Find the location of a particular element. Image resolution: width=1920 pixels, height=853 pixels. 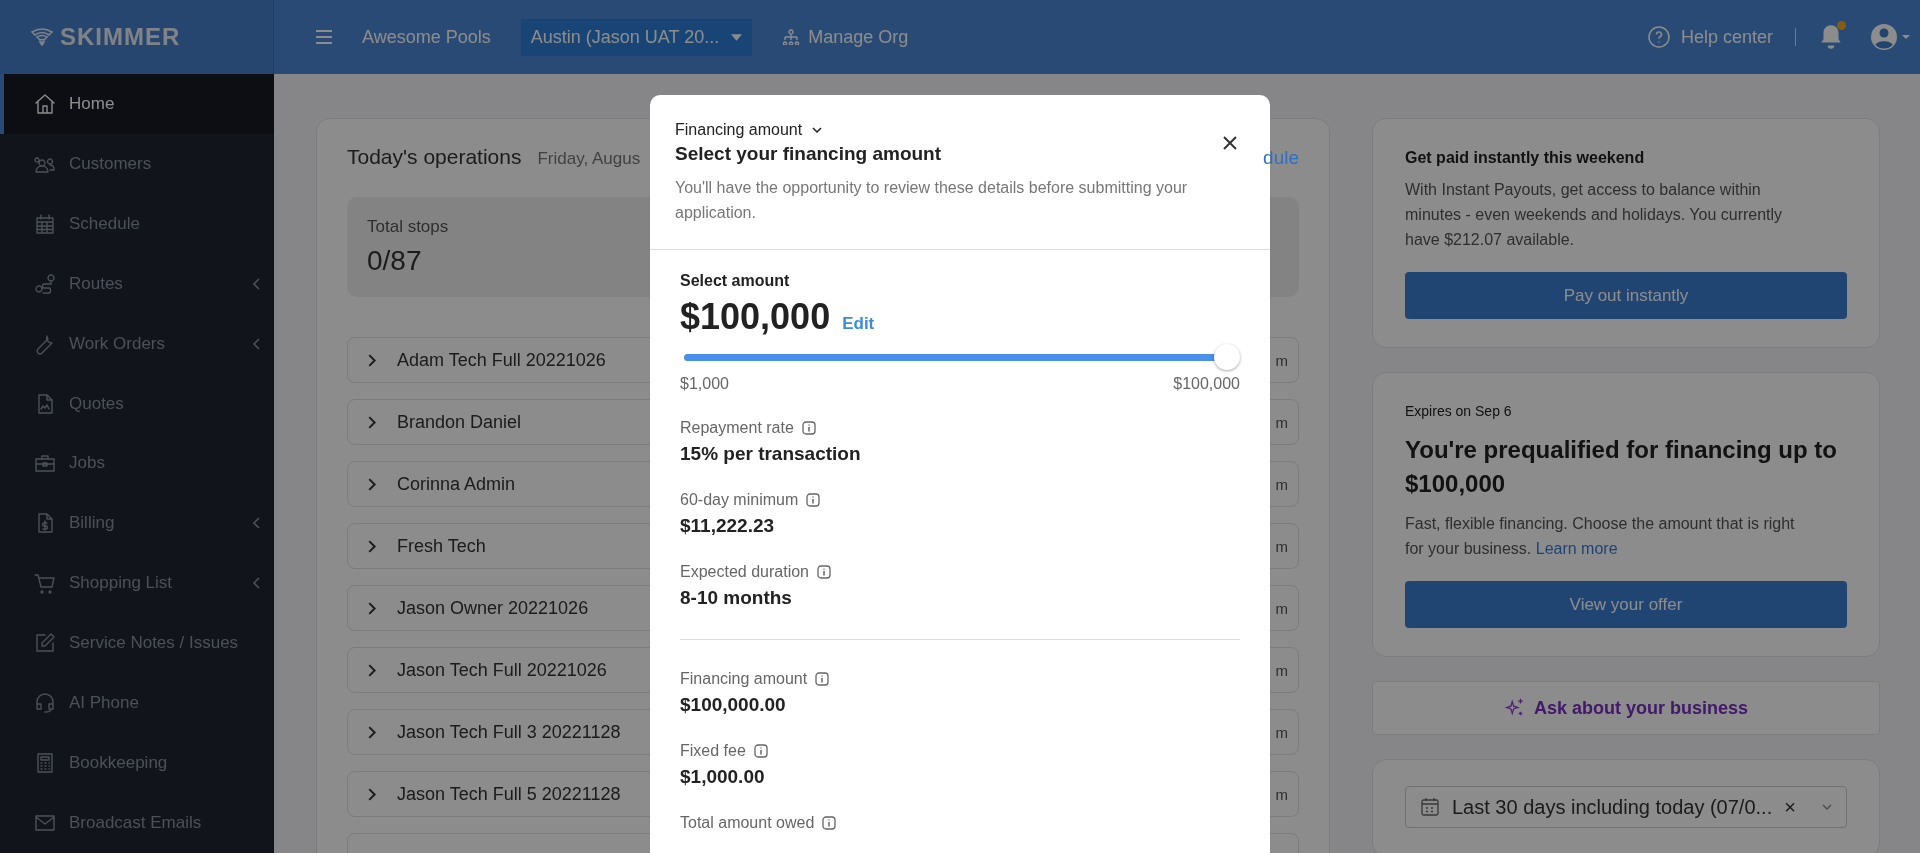

stat-label: Total stops is located at coordinates (408, 227).